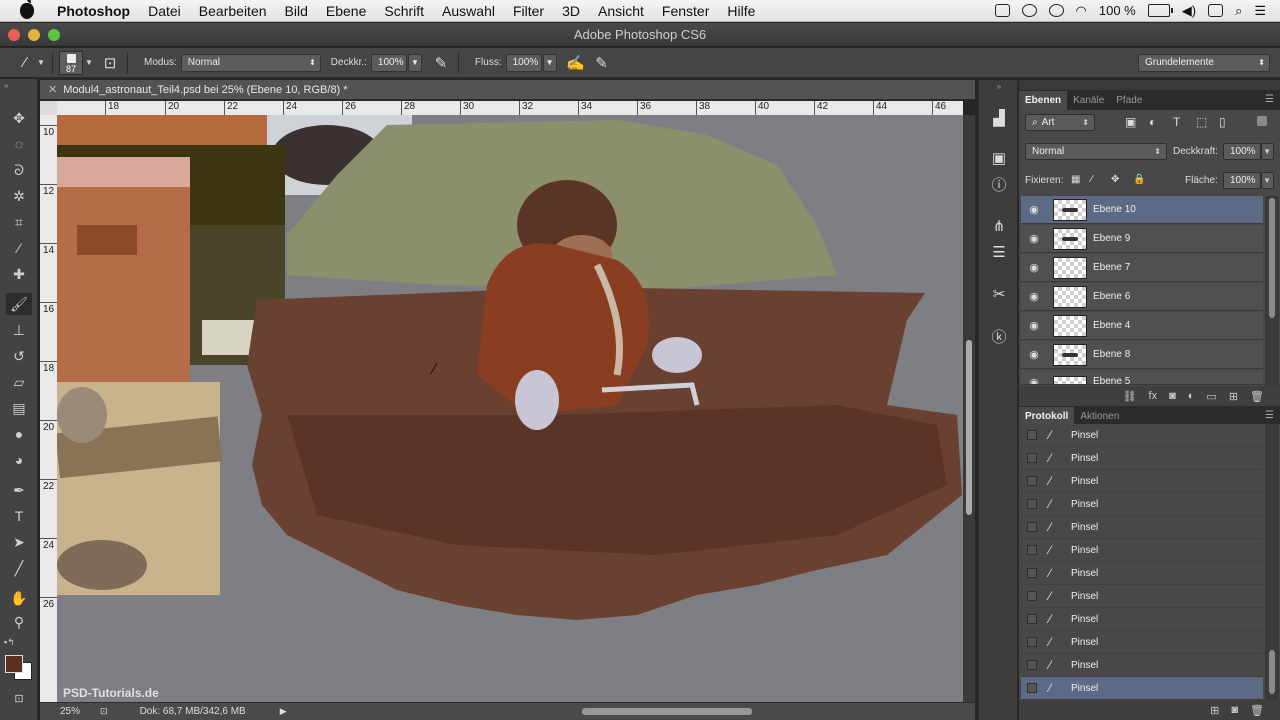 The width and height of the screenshot is (1280, 720). I want to click on pressure-opacity-icon: ✎, so click(441, 63).